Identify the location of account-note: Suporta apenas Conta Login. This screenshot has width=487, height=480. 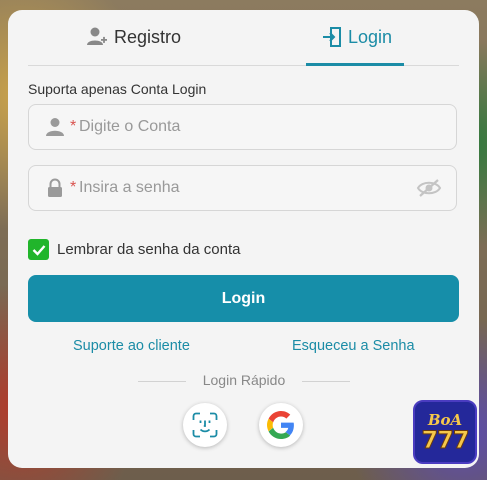
(117, 89).